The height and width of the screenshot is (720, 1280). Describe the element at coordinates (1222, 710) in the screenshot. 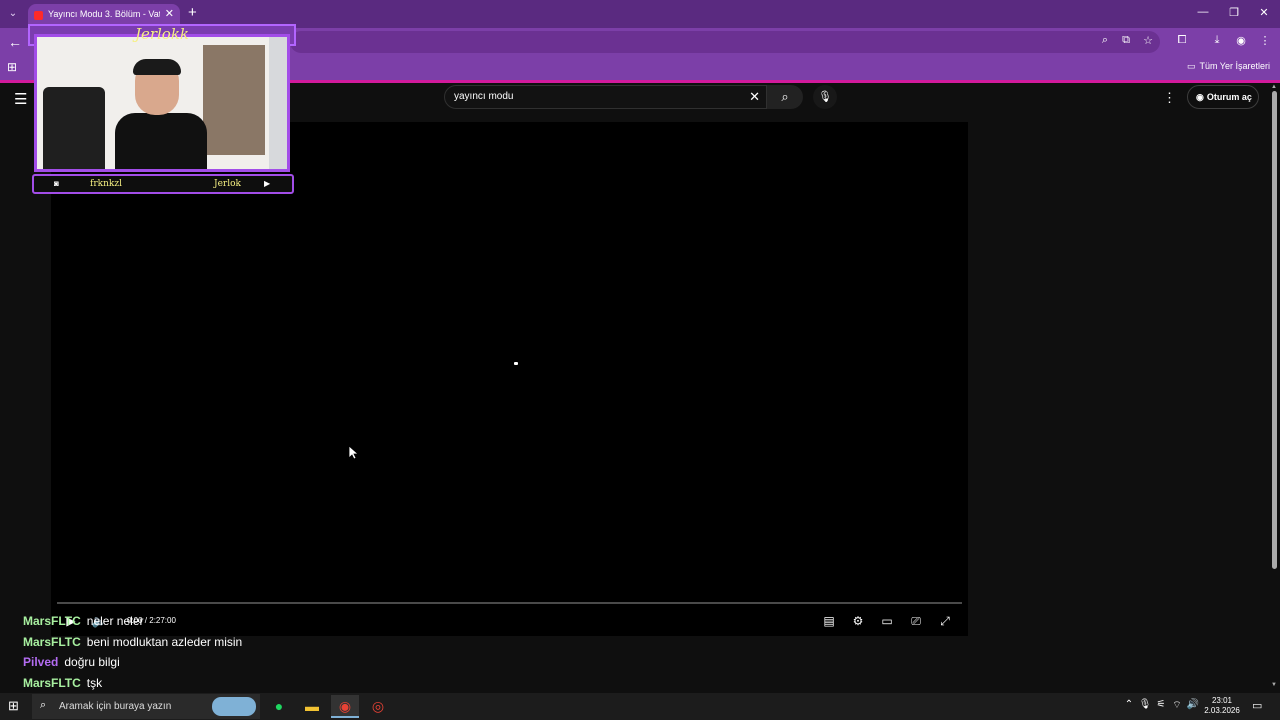

I see `clock-date: 2.03.2026` at that location.